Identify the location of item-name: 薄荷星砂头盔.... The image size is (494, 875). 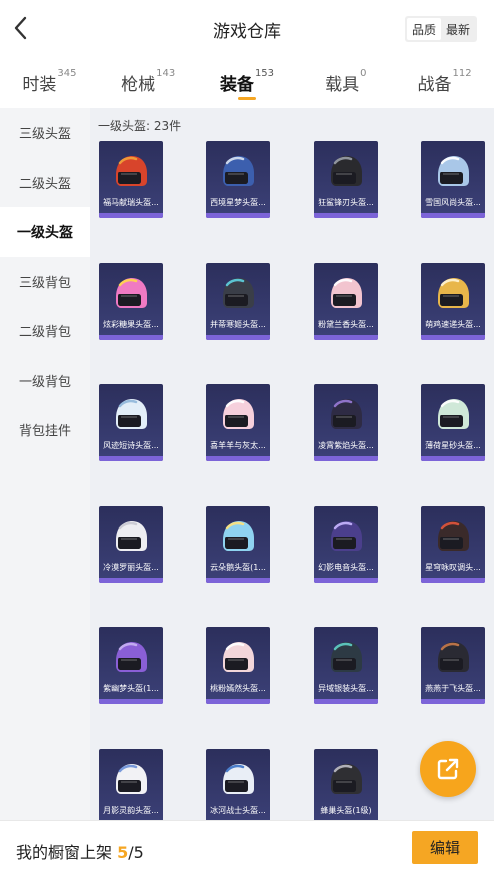
(453, 445).